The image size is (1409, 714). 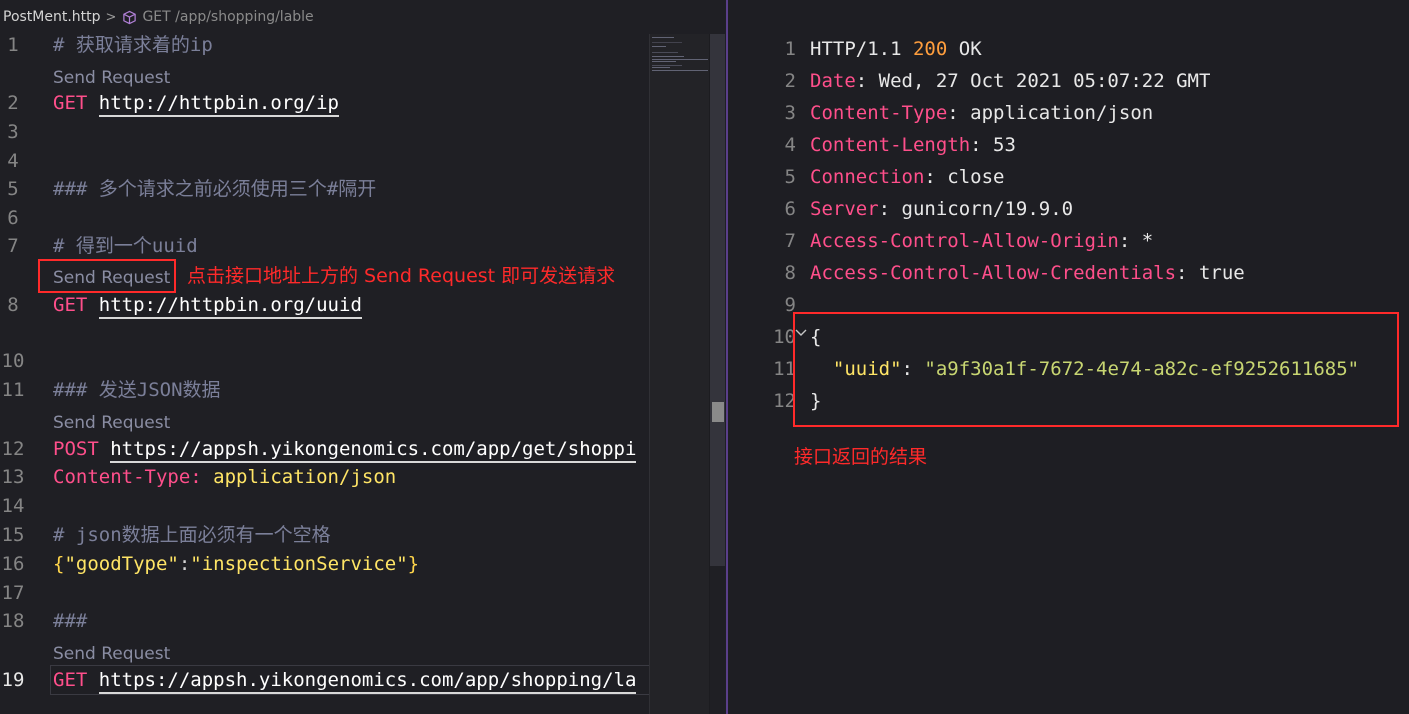 What do you see at coordinates (13, 621) in the screenshot?
I see `line-number: 18` at bounding box center [13, 621].